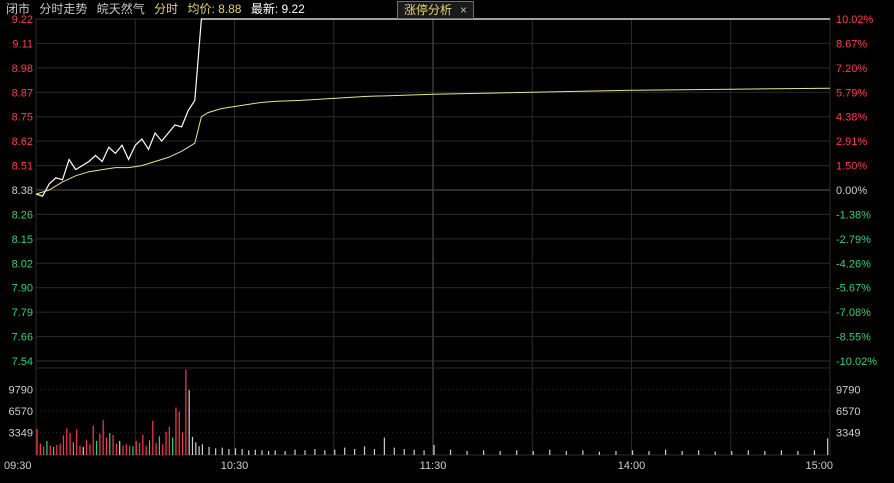 This screenshot has width=894, height=483. I want to click on pct-tick-label: 4.38%, so click(851, 118).